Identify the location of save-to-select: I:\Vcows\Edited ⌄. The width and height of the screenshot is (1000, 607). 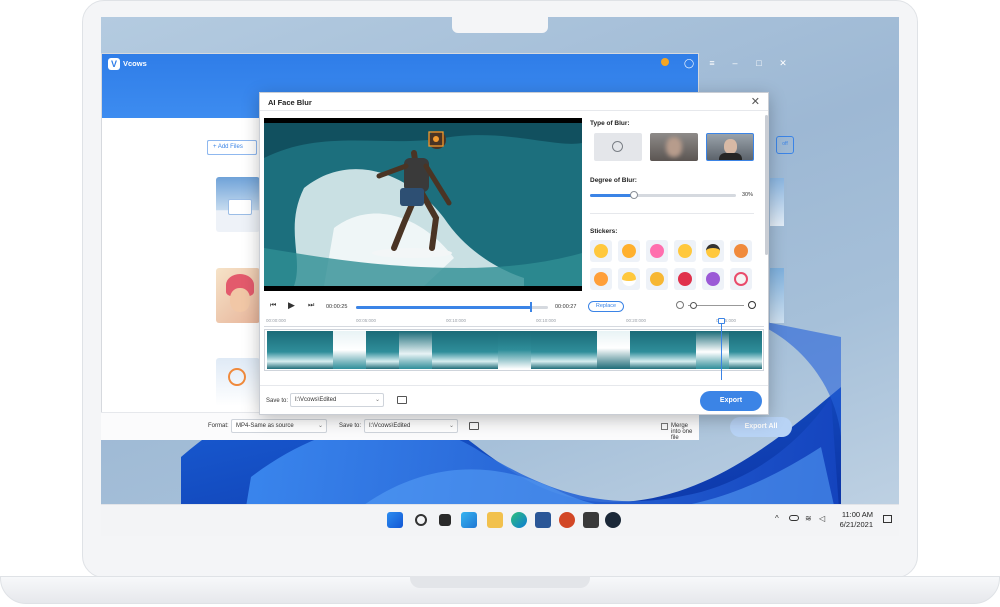
(411, 426).